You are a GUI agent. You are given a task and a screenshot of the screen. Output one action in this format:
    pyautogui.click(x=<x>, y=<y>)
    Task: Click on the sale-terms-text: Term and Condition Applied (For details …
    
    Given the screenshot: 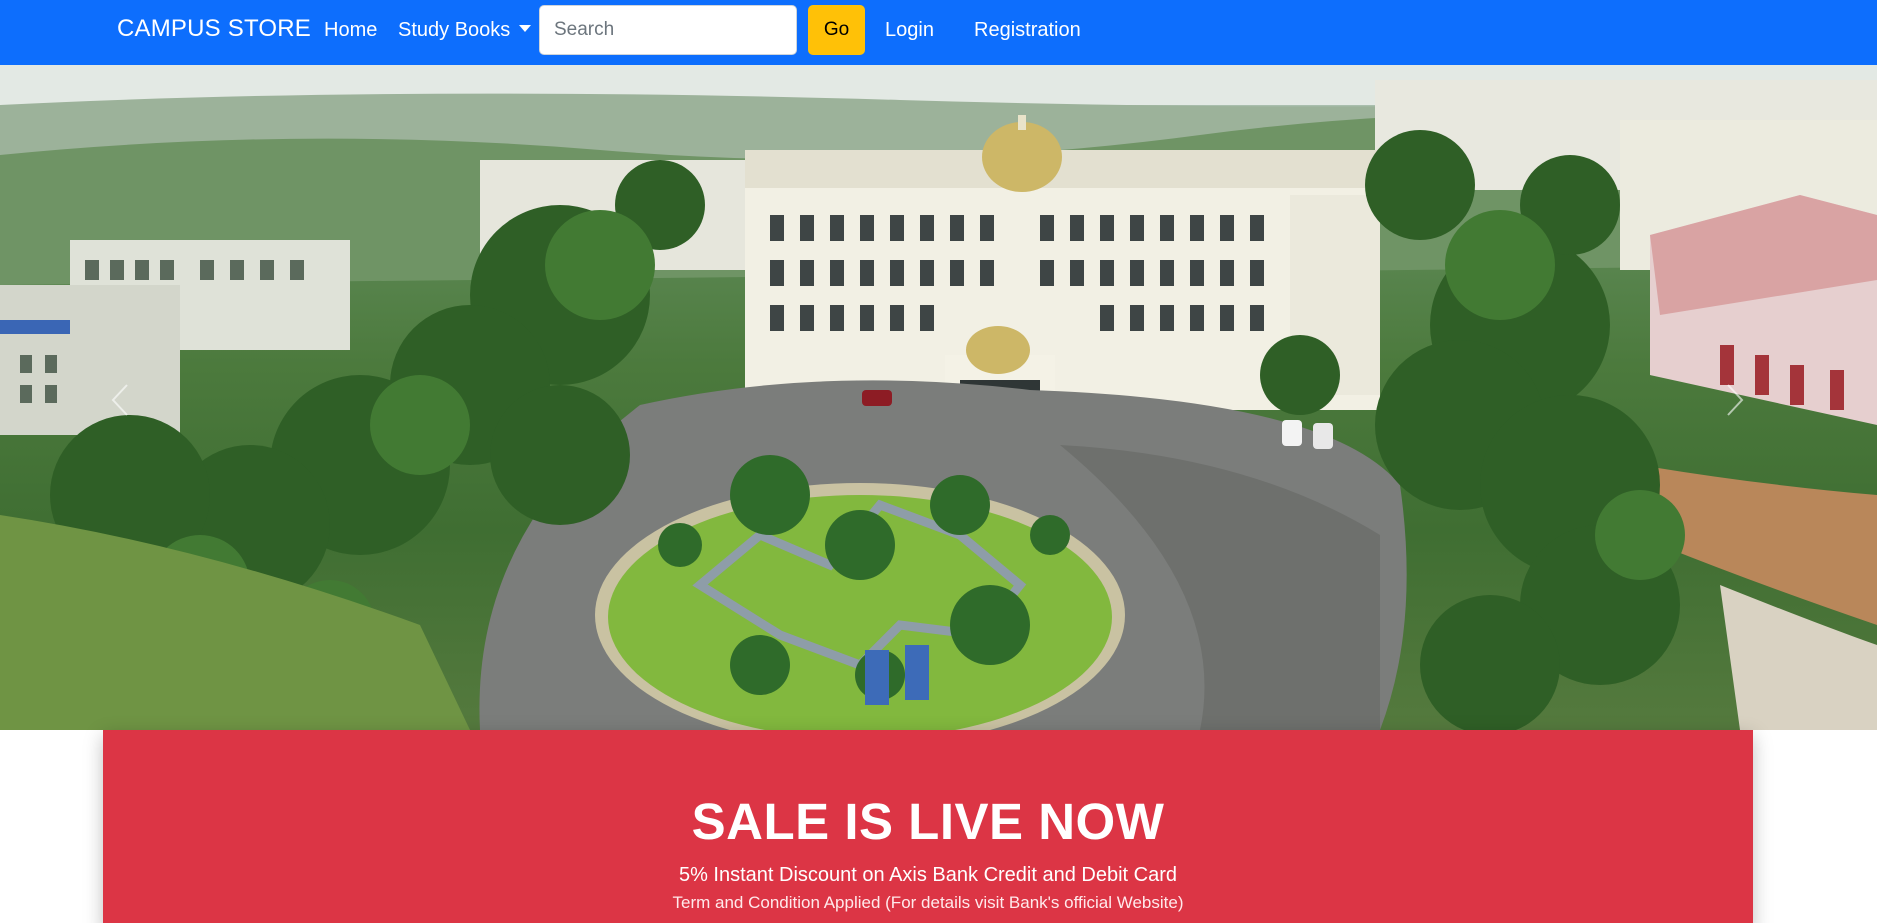 What is the action you would take?
    pyautogui.click(x=928, y=902)
    